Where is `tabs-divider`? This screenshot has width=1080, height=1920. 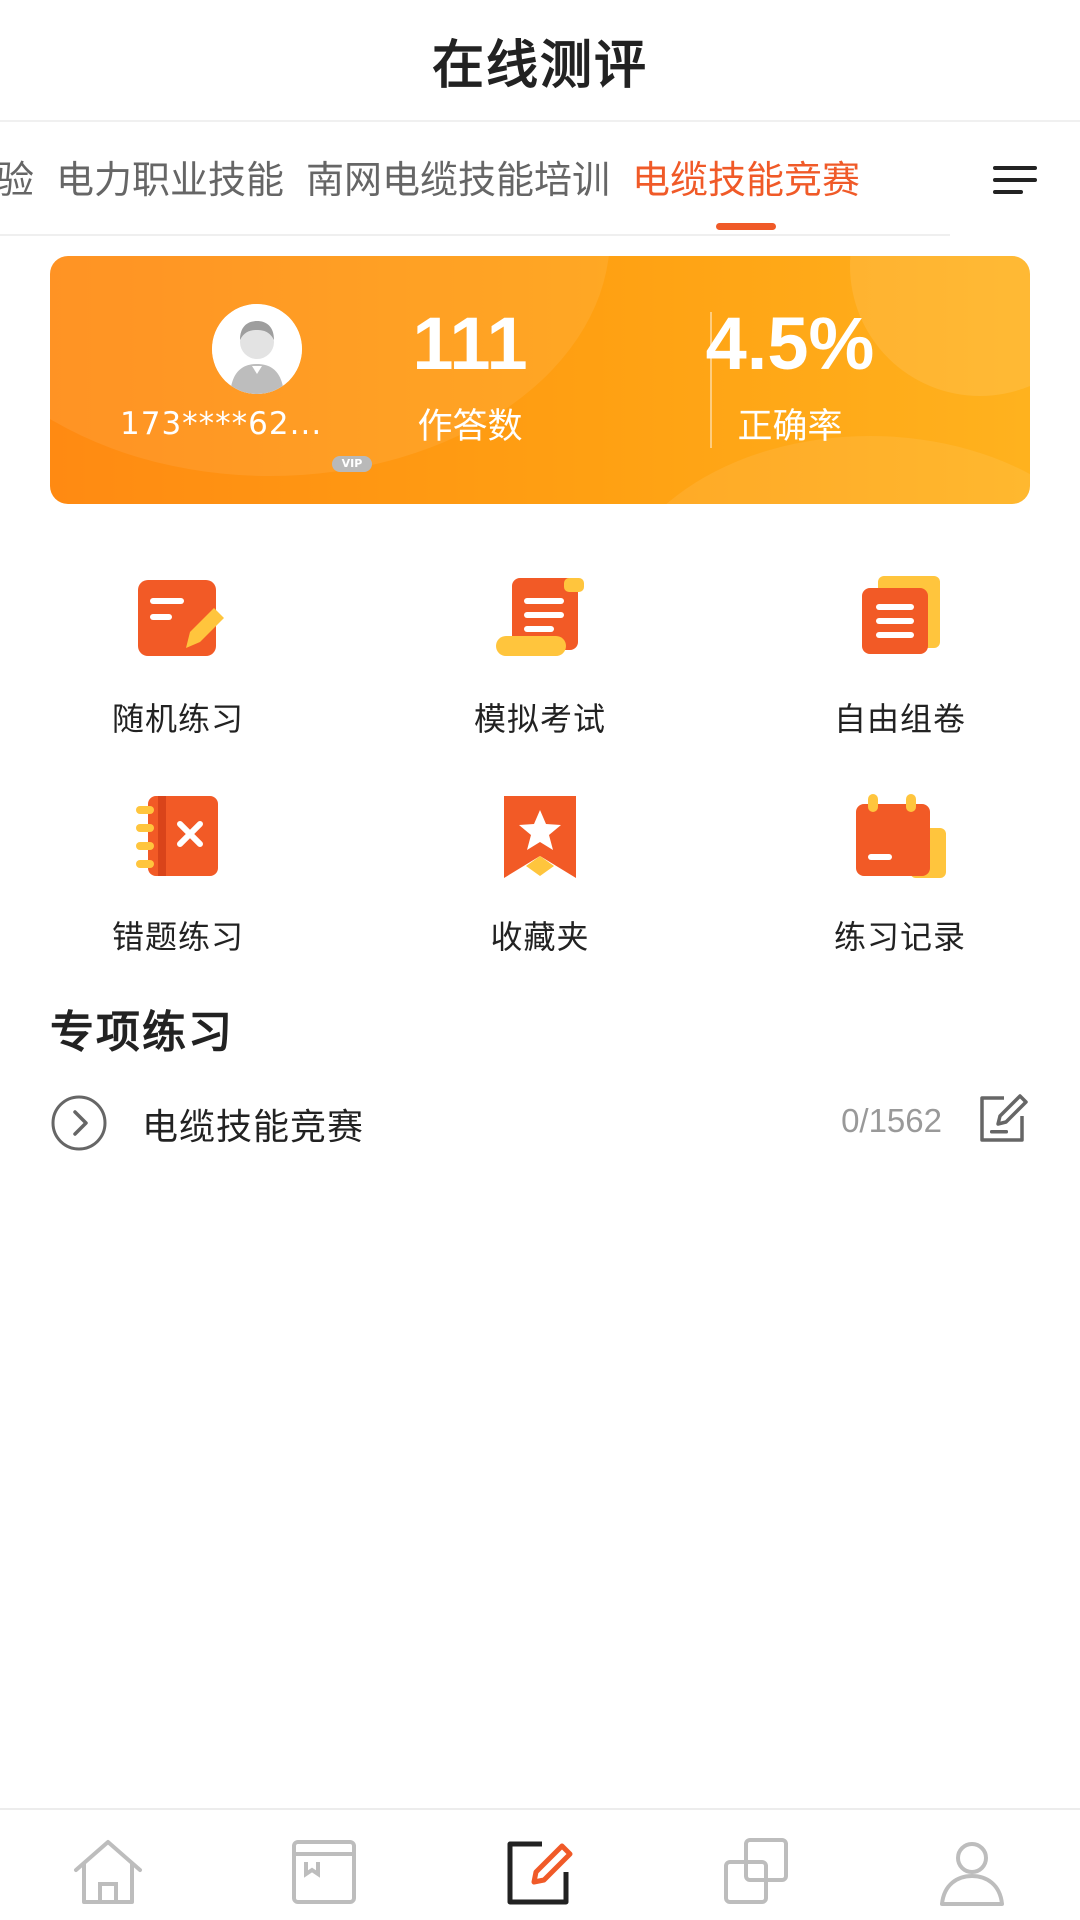
tabs-divider is located at coordinates (475, 235).